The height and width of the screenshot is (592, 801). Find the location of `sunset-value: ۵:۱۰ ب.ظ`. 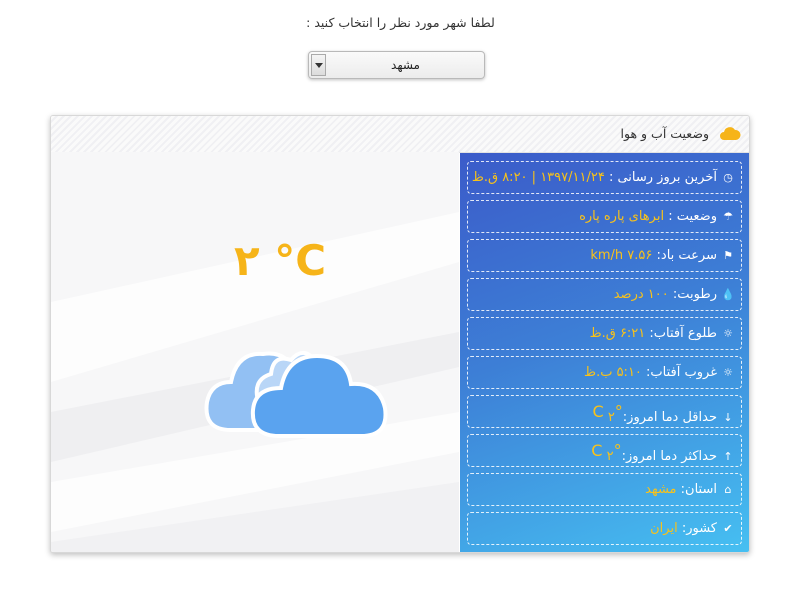

sunset-value: ۵:۱۰ ب.ظ is located at coordinates (613, 372).